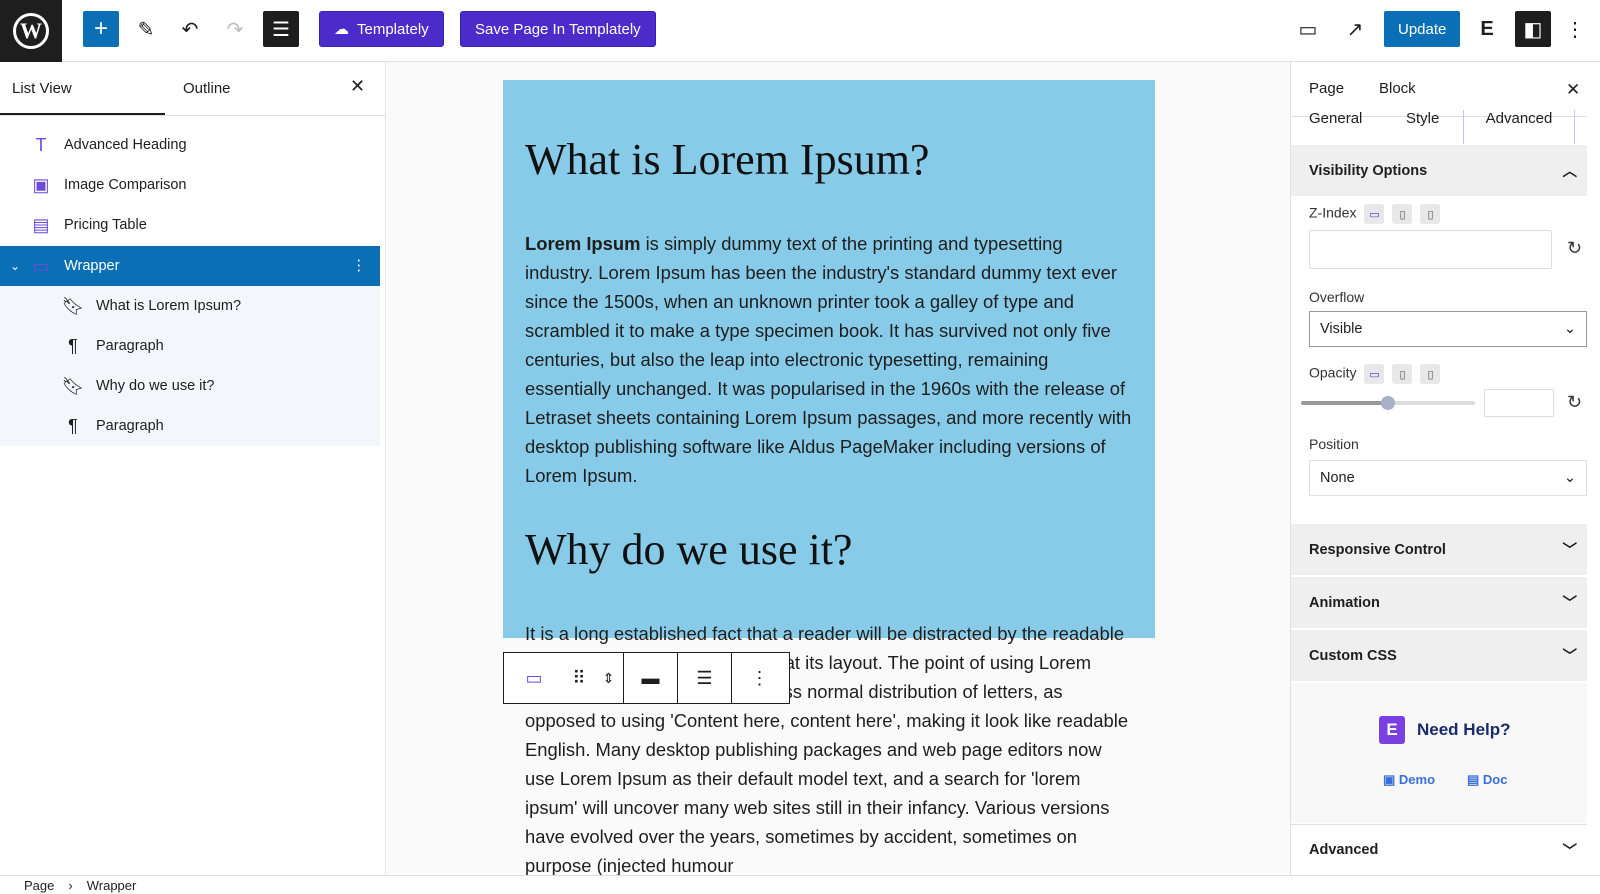 The height and width of the screenshot is (894, 1600). What do you see at coordinates (1439, 550) in the screenshot?
I see `responsive-control-header: Responsive Control ﹀` at bounding box center [1439, 550].